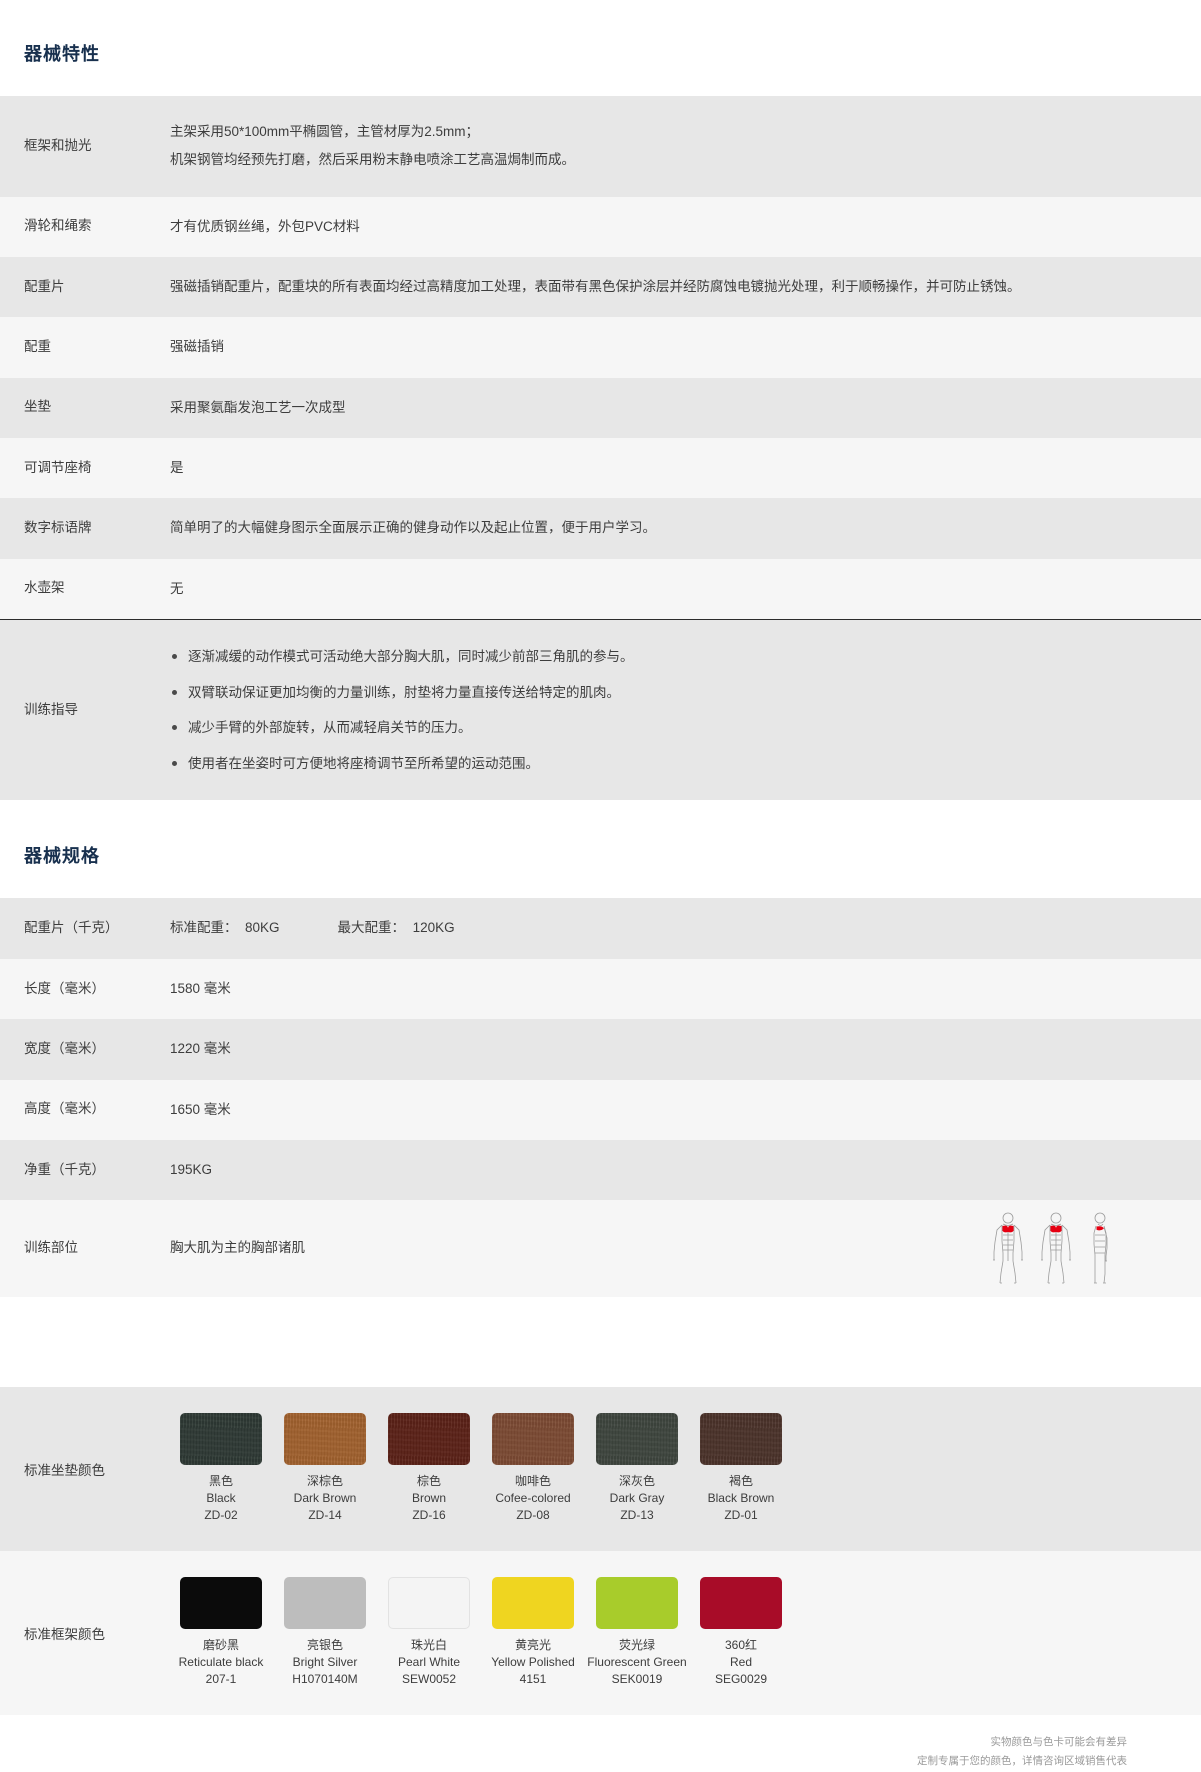  What do you see at coordinates (741, 1497) in the screenshot?
I see `color-name-en: Black Brown` at bounding box center [741, 1497].